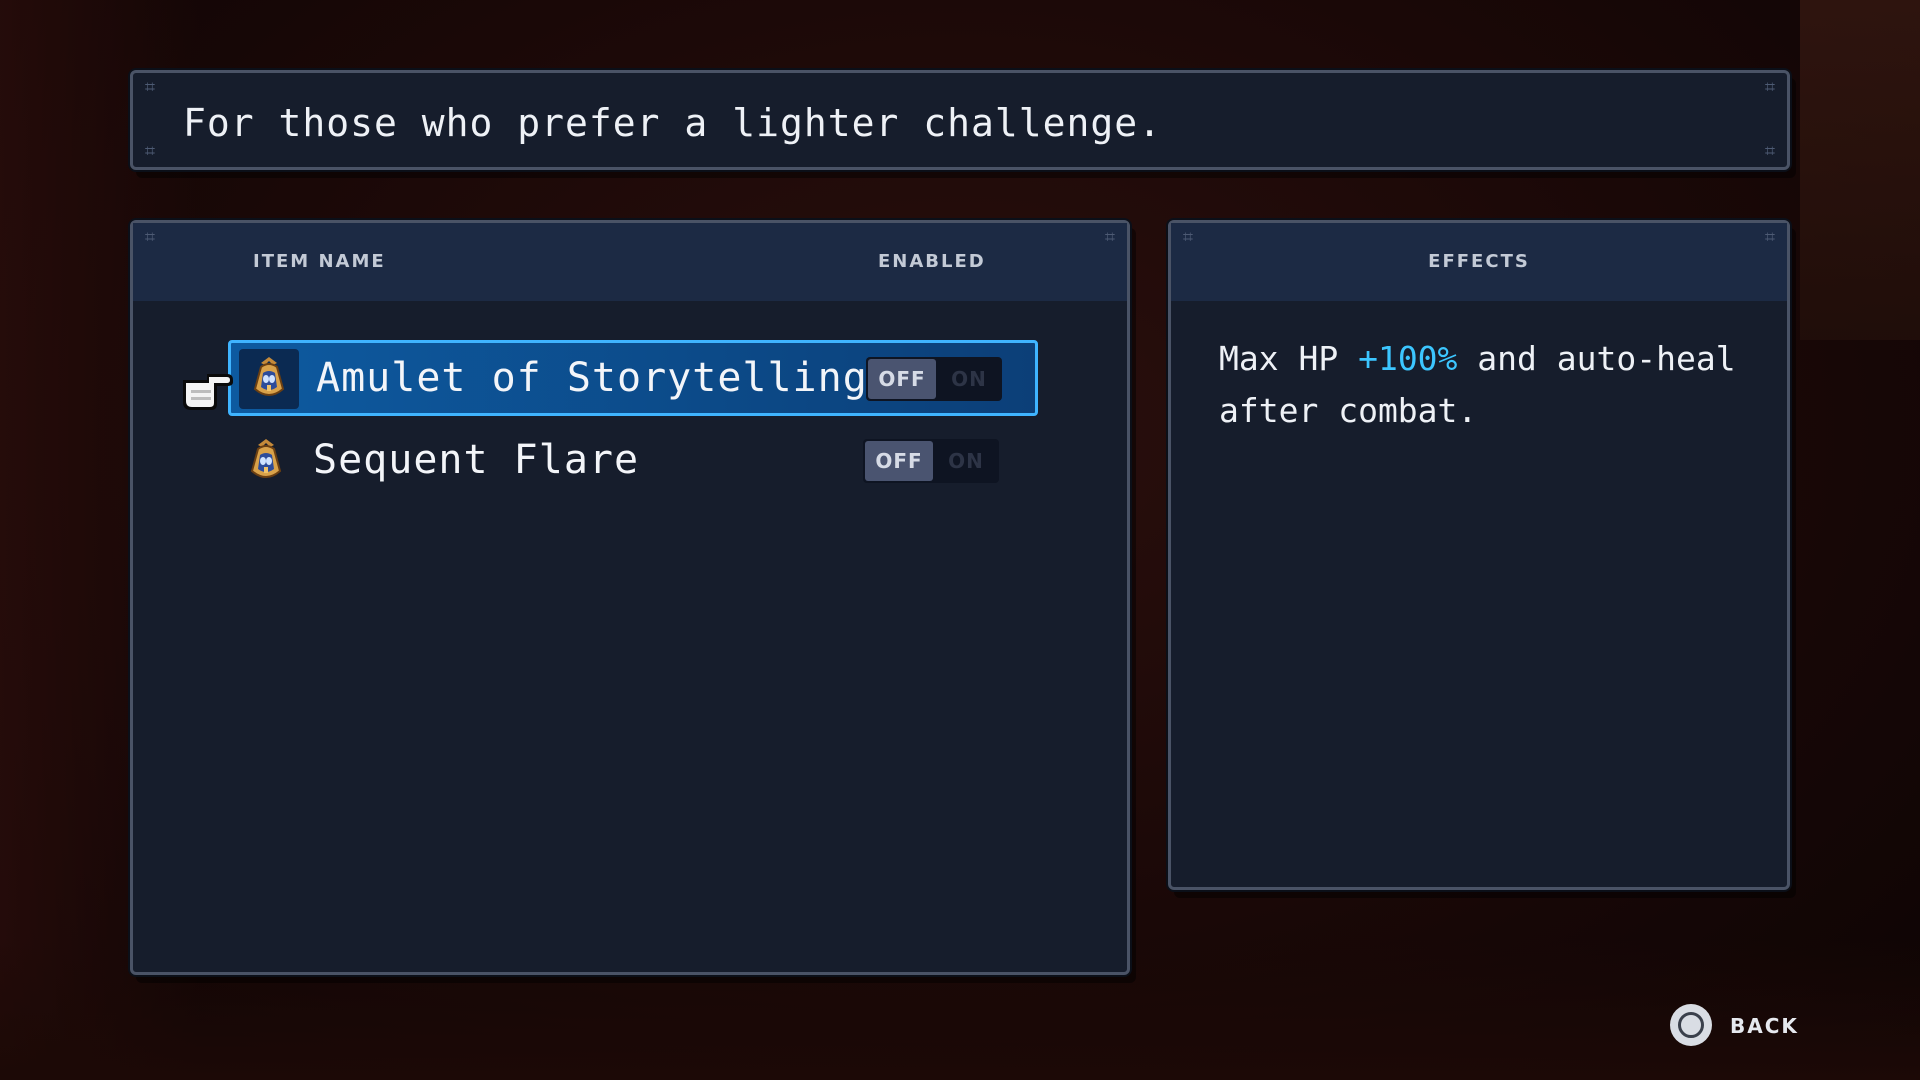  Describe the element at coordinates (932, 261) in the screenshot. I see `column-header-enabled: ENABLED` at that location.